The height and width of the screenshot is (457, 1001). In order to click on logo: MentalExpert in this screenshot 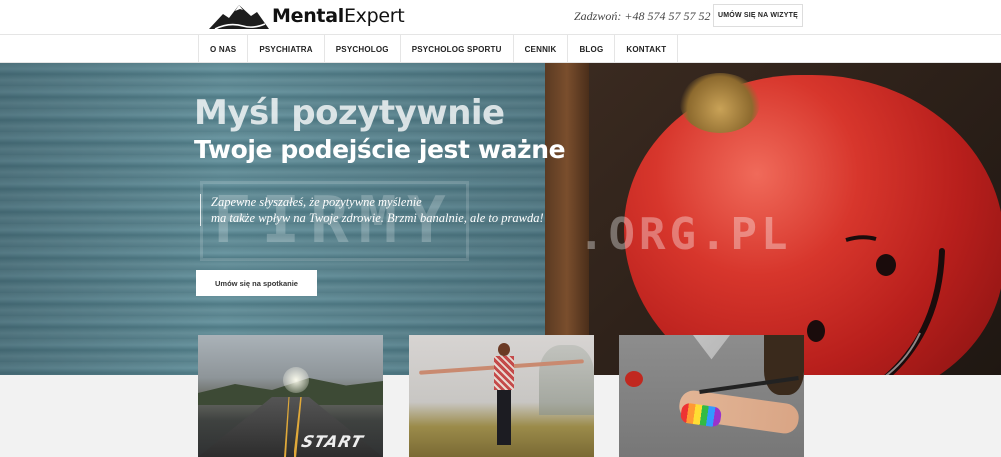, I will do `click(307, 16)`.